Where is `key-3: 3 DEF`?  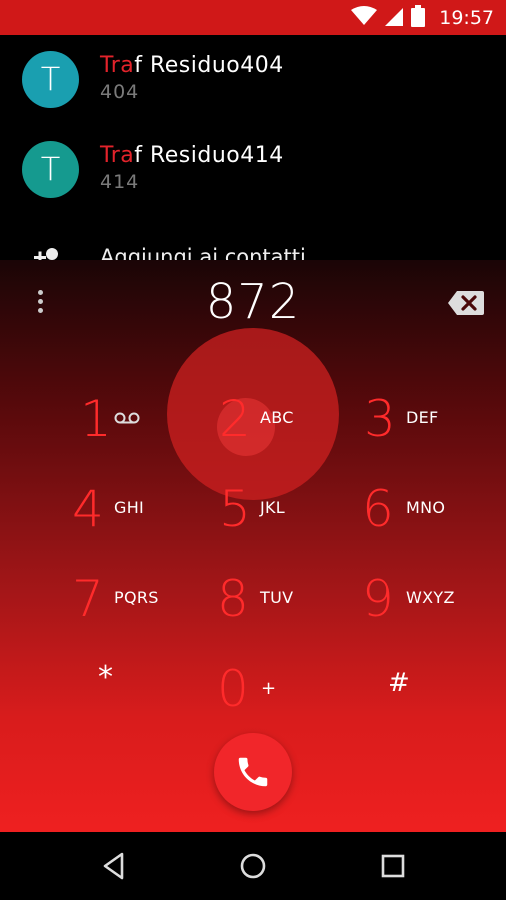
key-3: 3 DEF is located at coordinates (410, 425).